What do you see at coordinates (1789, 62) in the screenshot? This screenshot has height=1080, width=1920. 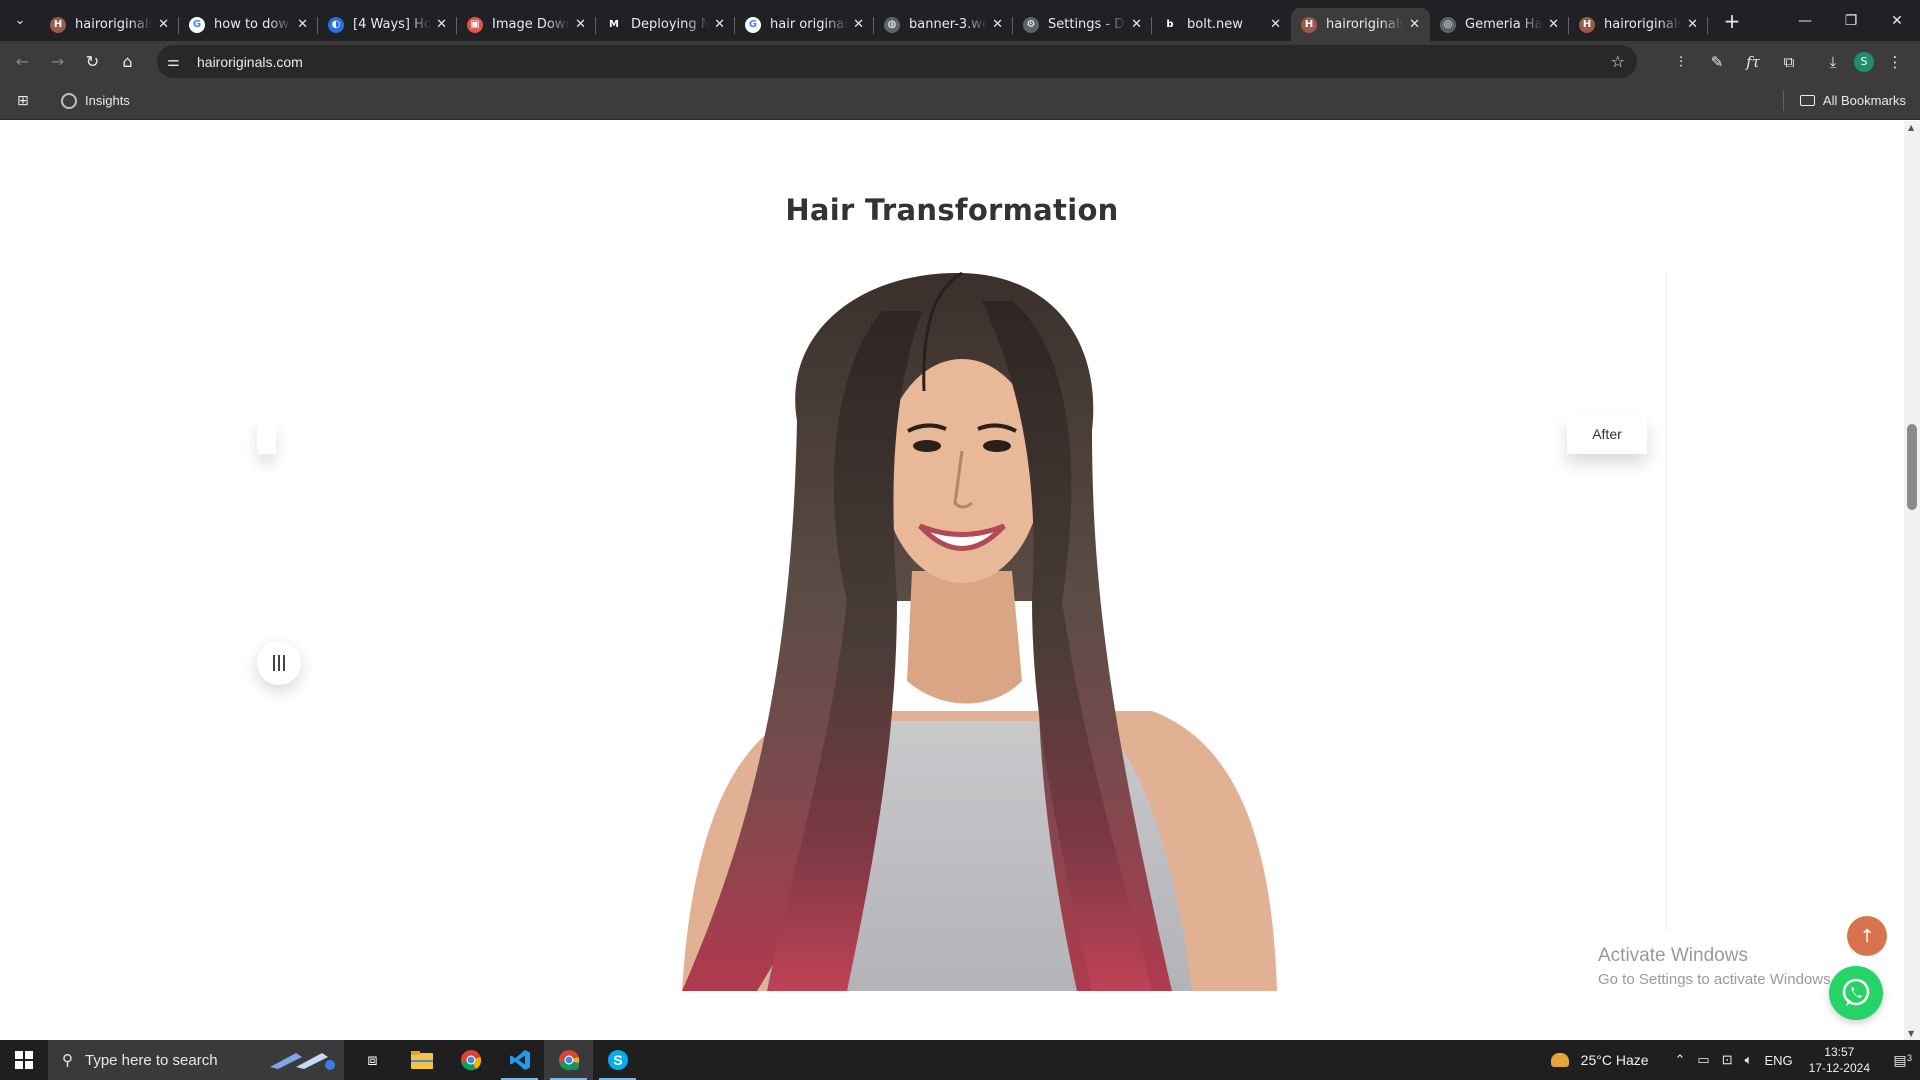 I see `puzzle-icon: ⧉` at bounding box center [1789, 62].